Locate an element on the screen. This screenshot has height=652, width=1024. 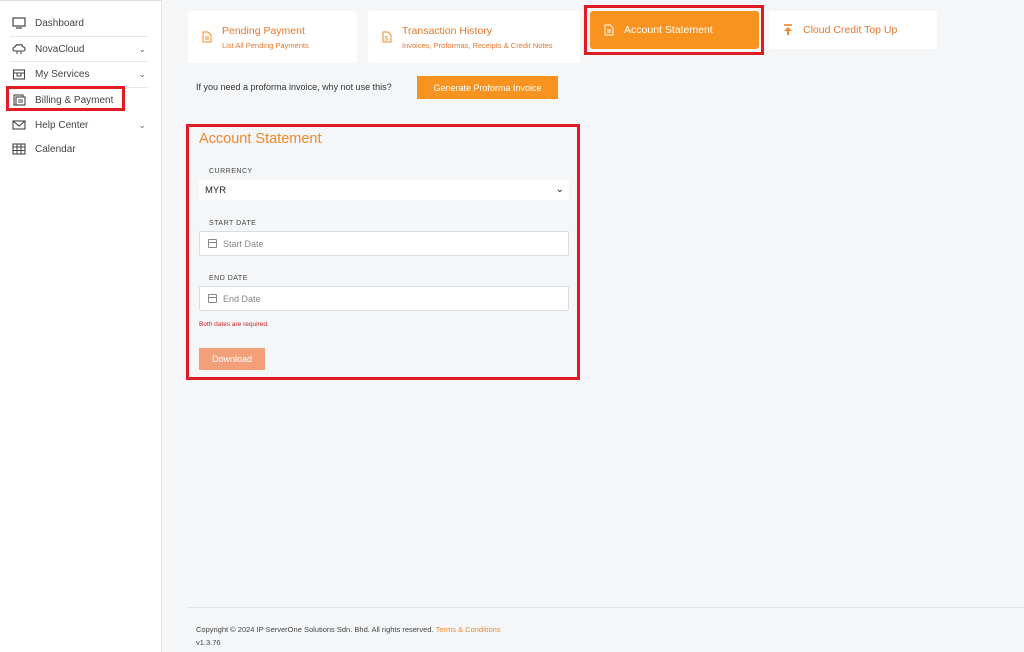
cloud-icon is located at coordinates (19, 49).